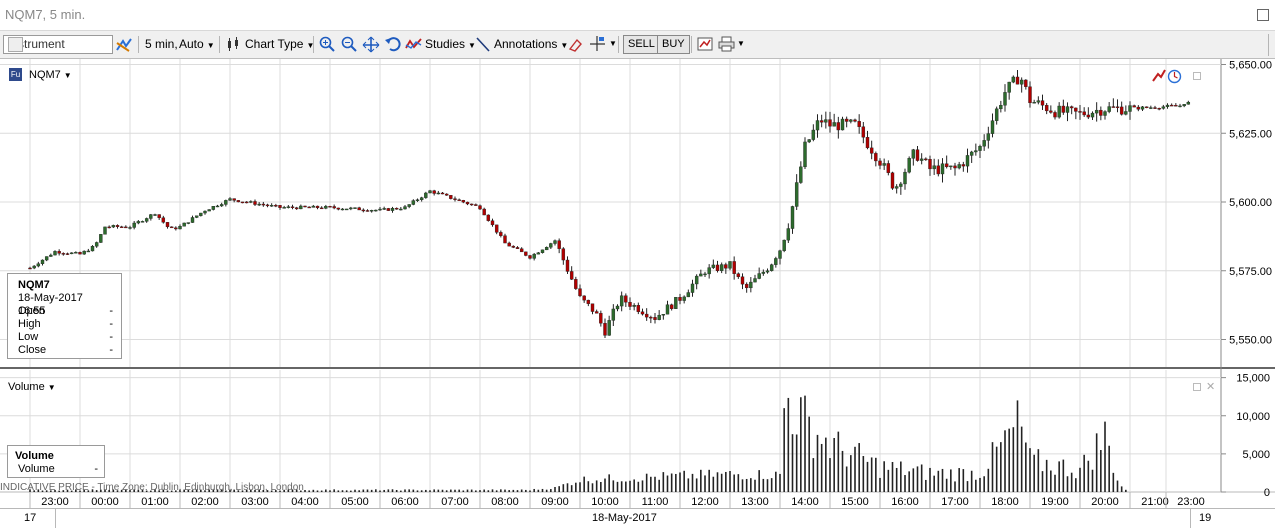 The width and height of the screenshot is (1275, 528). What do you see at coordinates (15, 44) in the screenshot?
I see `instrument-lookup-button` at bounding box center [15, 44].